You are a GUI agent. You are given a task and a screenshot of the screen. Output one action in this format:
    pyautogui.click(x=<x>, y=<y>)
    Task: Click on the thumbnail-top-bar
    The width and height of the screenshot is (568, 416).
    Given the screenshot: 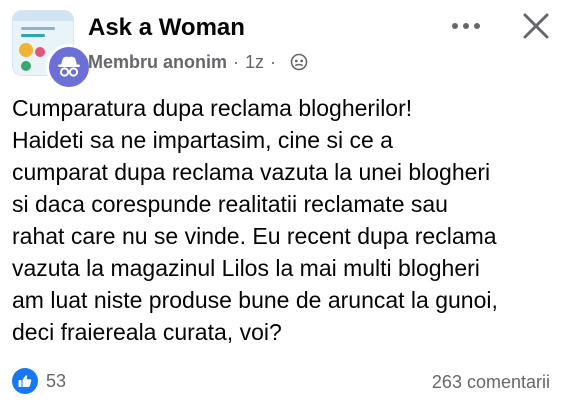 What is the action you would take?
    pyautogui.click(x=43, y=16)
    